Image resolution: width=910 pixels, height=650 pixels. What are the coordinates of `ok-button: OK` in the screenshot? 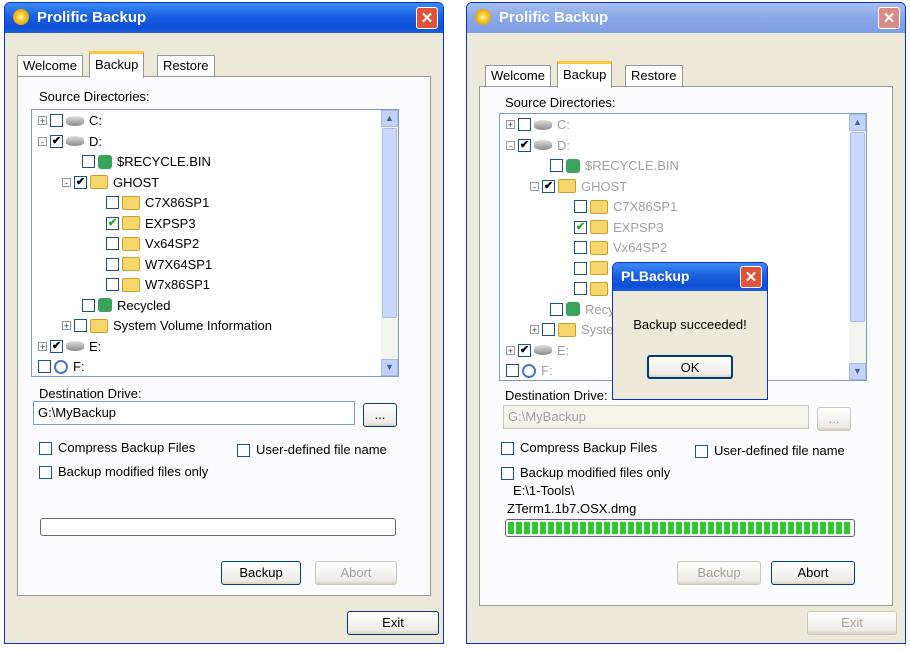 It's located at (690, 367).